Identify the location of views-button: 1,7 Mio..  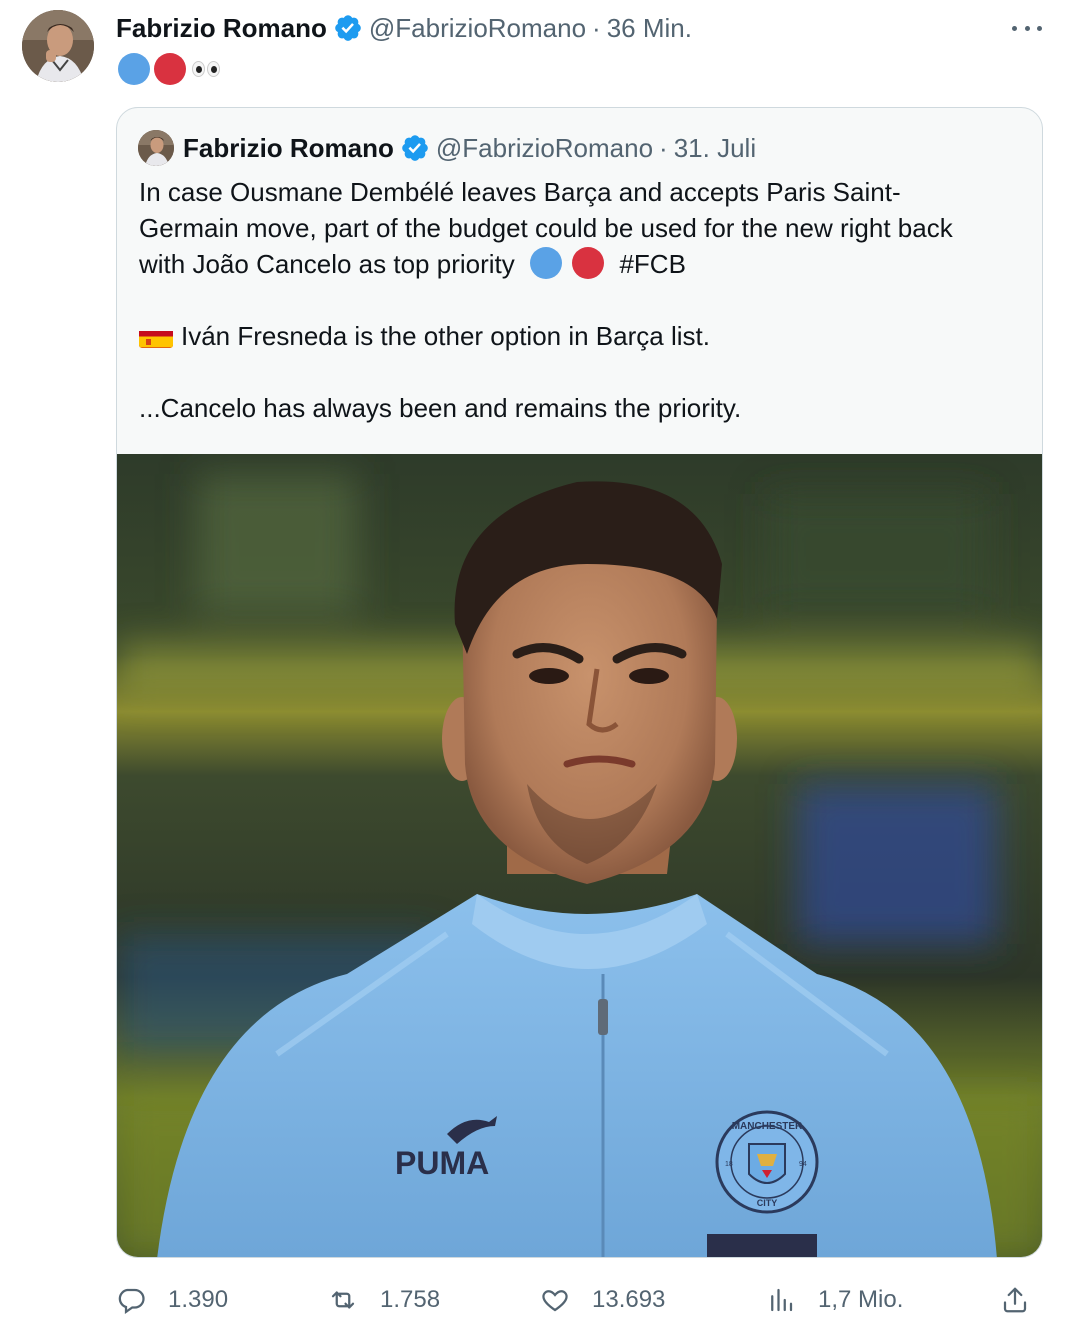
(834, 1300).